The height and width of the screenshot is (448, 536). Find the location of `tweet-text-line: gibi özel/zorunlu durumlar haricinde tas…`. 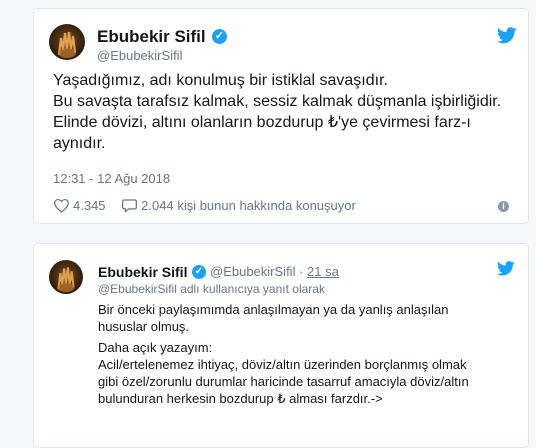

tweet-text-line: gibi özel/zorunlu durumlar haricinde tas… is located at coordinates (283, 381).